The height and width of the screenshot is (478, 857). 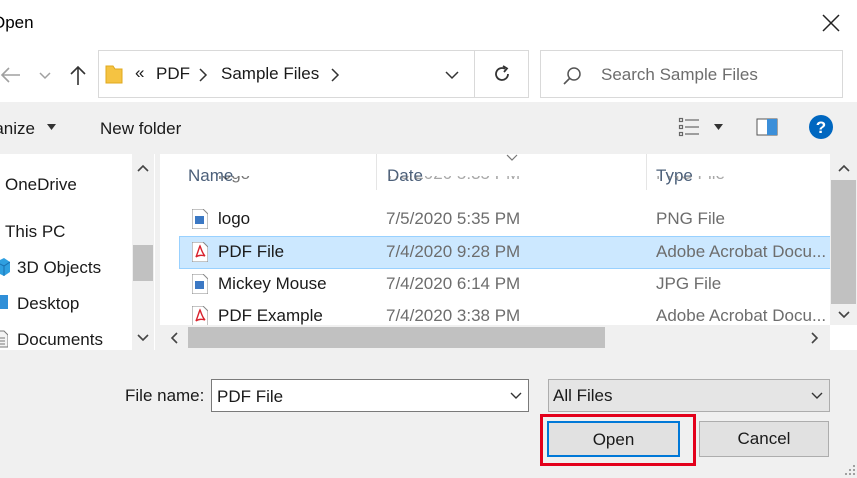 I want to click on file-name-field: PDF File, so click(x=370, y=395).